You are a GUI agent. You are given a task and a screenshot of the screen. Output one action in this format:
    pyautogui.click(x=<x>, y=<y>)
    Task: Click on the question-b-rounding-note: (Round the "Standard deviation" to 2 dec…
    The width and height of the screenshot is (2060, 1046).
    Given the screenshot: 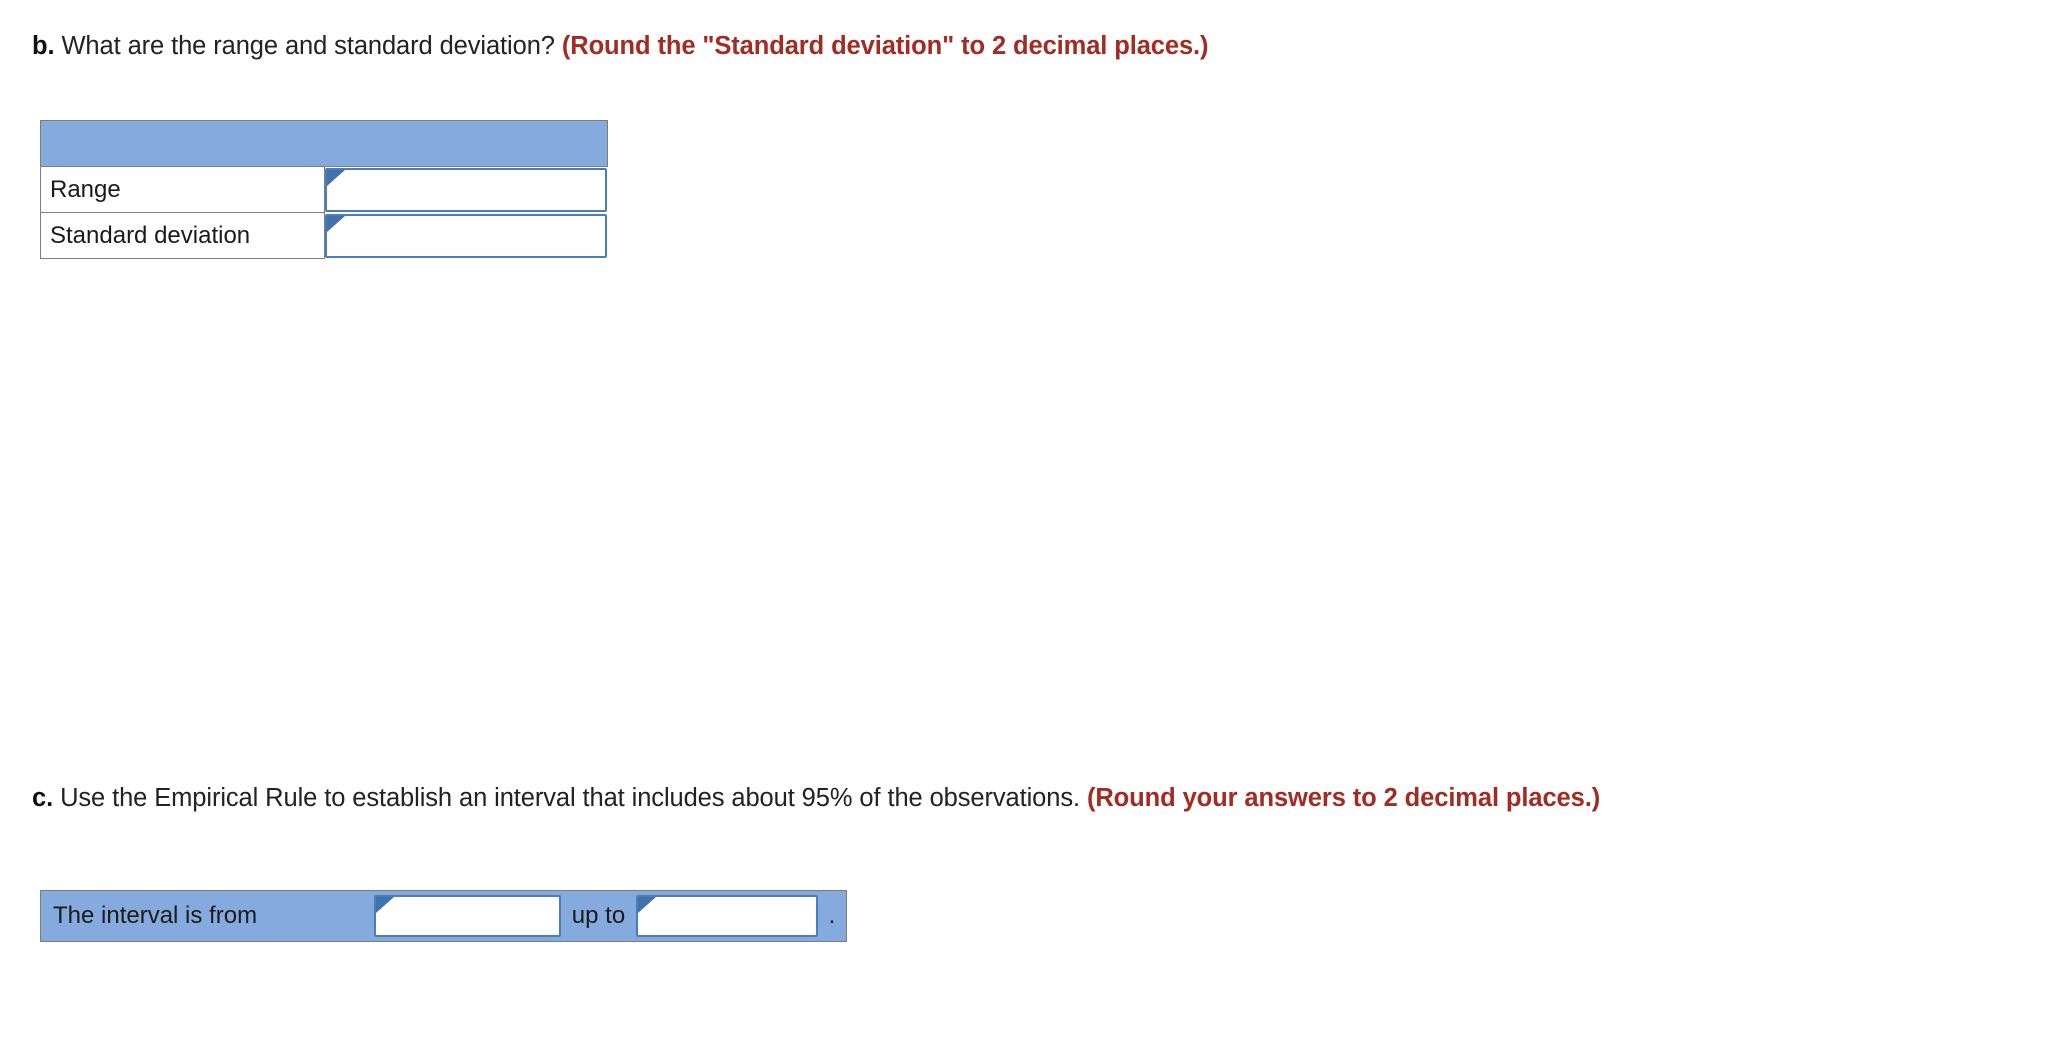 What is the action you would take?
    pyautogui.click(x=885, y=46)
    